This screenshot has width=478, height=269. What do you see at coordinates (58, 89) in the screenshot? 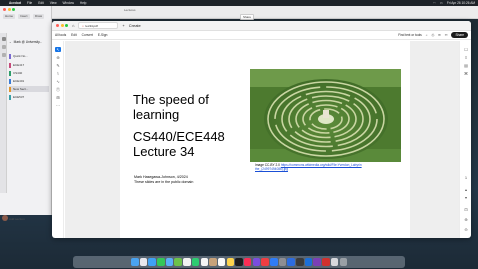
I see `text-tool-icon: Ⓣ` at bounding box center [58, 89].